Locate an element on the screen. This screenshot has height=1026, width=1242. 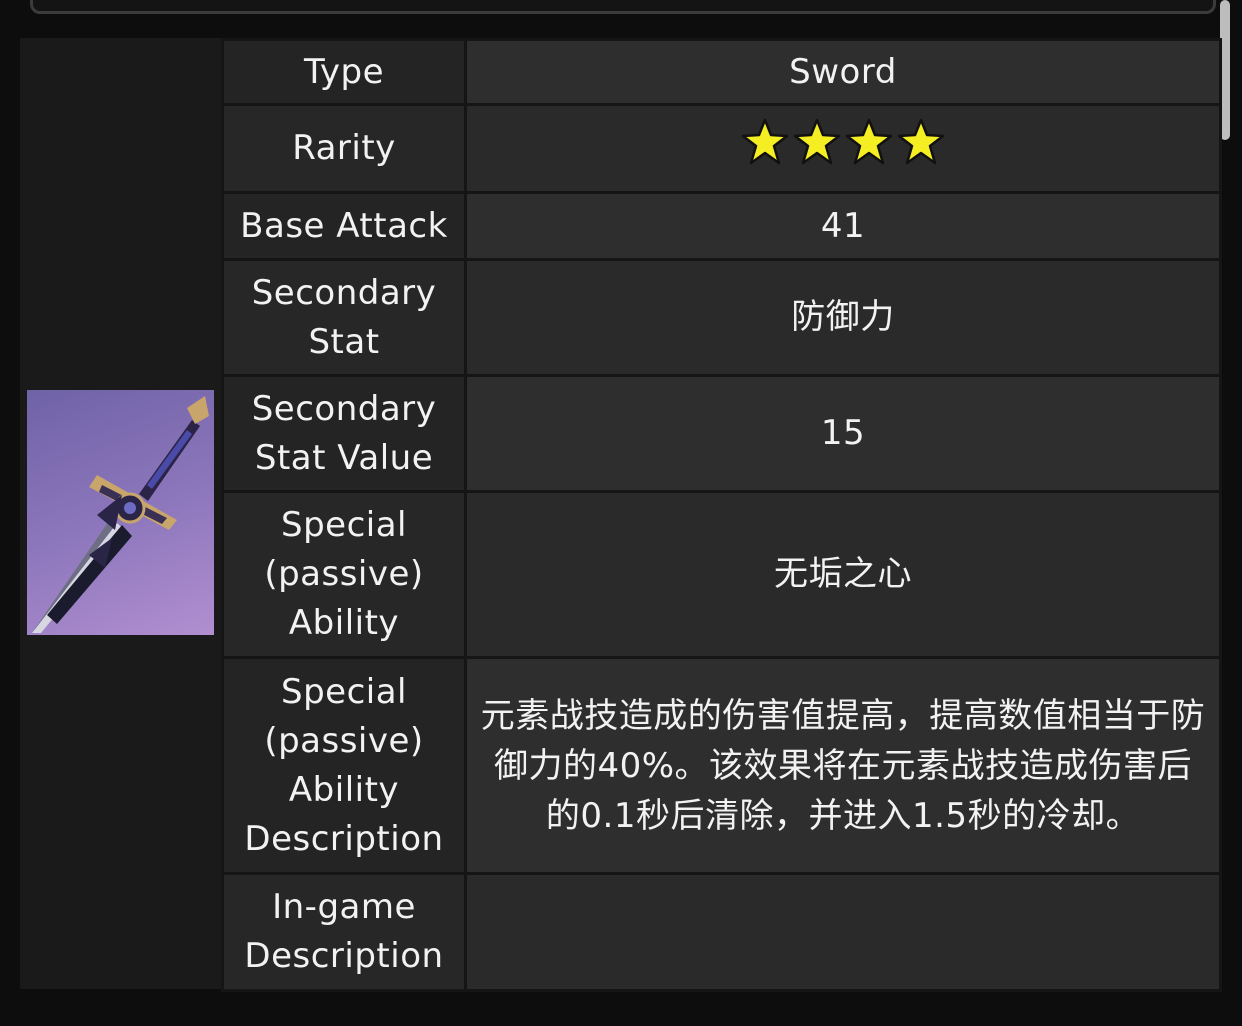
row-secondary-stat: Secondary Stat 防御力 is located at coordinates (721, 317).